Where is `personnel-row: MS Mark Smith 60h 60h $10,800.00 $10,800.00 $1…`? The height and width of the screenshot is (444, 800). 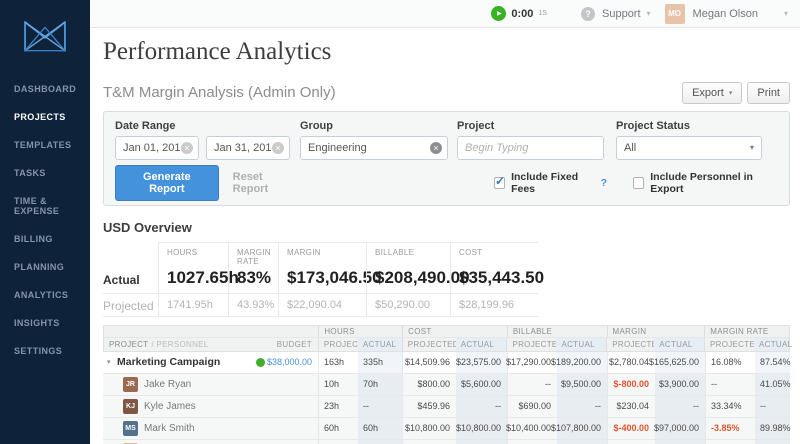 personnel-row: MS Mark Smith 60h 60h $10,800.00 $10,800.00 $1… is located at coordinates (447, 428).